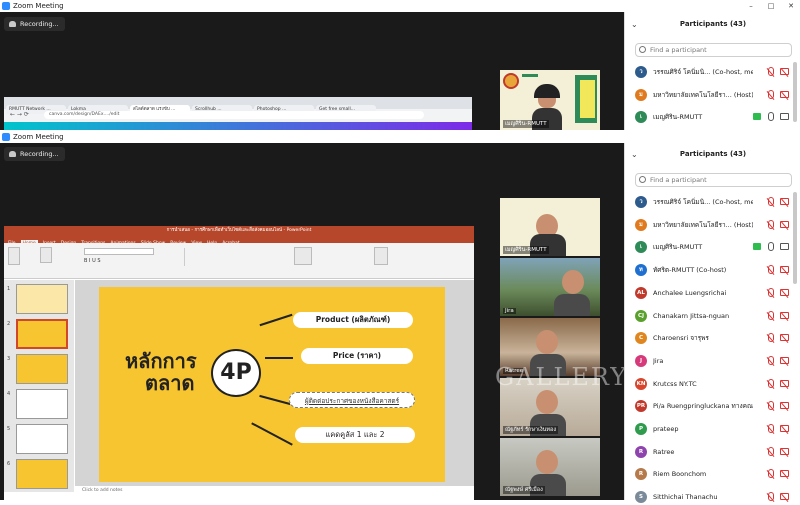  What do you see at coordinates (234, 115) in the screenshot?
I see `address-bar: canva.com/design/DAEx..../edit` at bounding box center [234, 115].